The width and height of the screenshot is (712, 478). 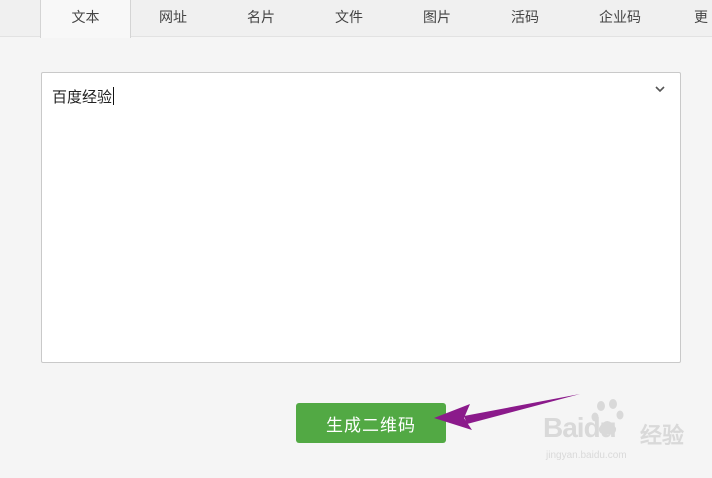 I want to click on tab-more: 更, so click(x=703, y=18).